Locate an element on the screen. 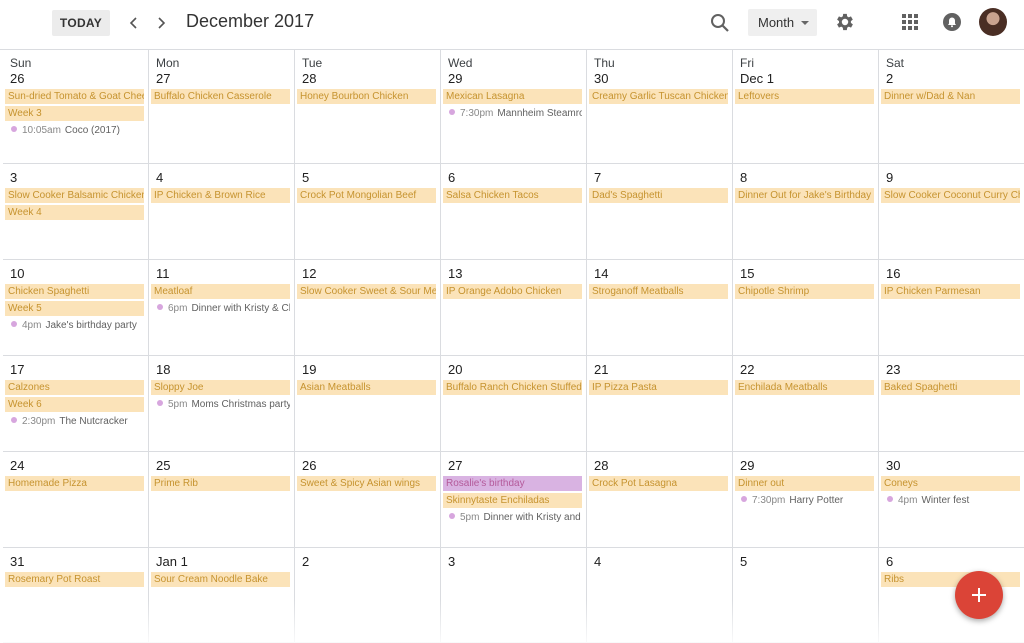 This screenshot has width=1024, height=643. all-day-event: Week 5 is located at coordinates (74, 308).